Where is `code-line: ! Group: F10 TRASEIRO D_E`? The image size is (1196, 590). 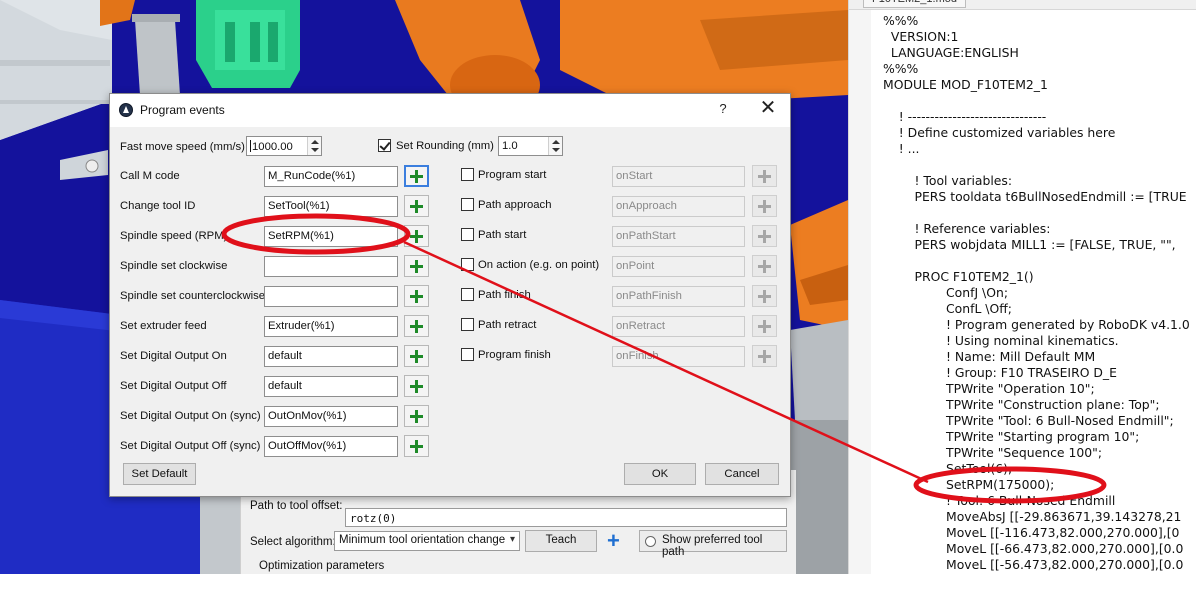 code-line: ! Group: F10 TRASEIRO D_E is located at coordinates (1039, 373).